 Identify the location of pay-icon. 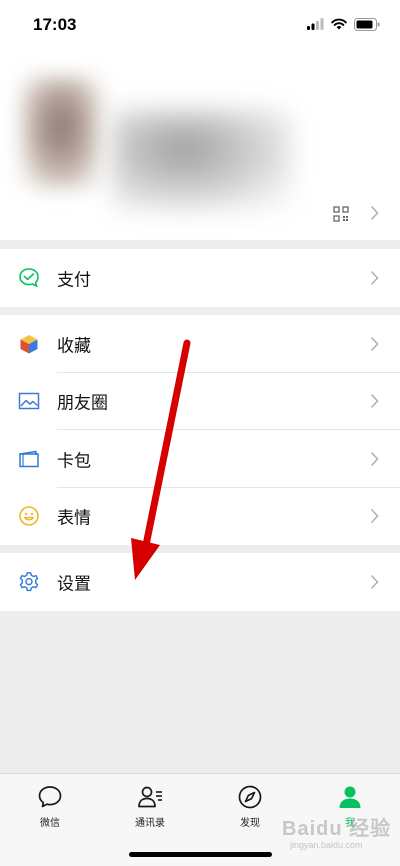
(29, 277).